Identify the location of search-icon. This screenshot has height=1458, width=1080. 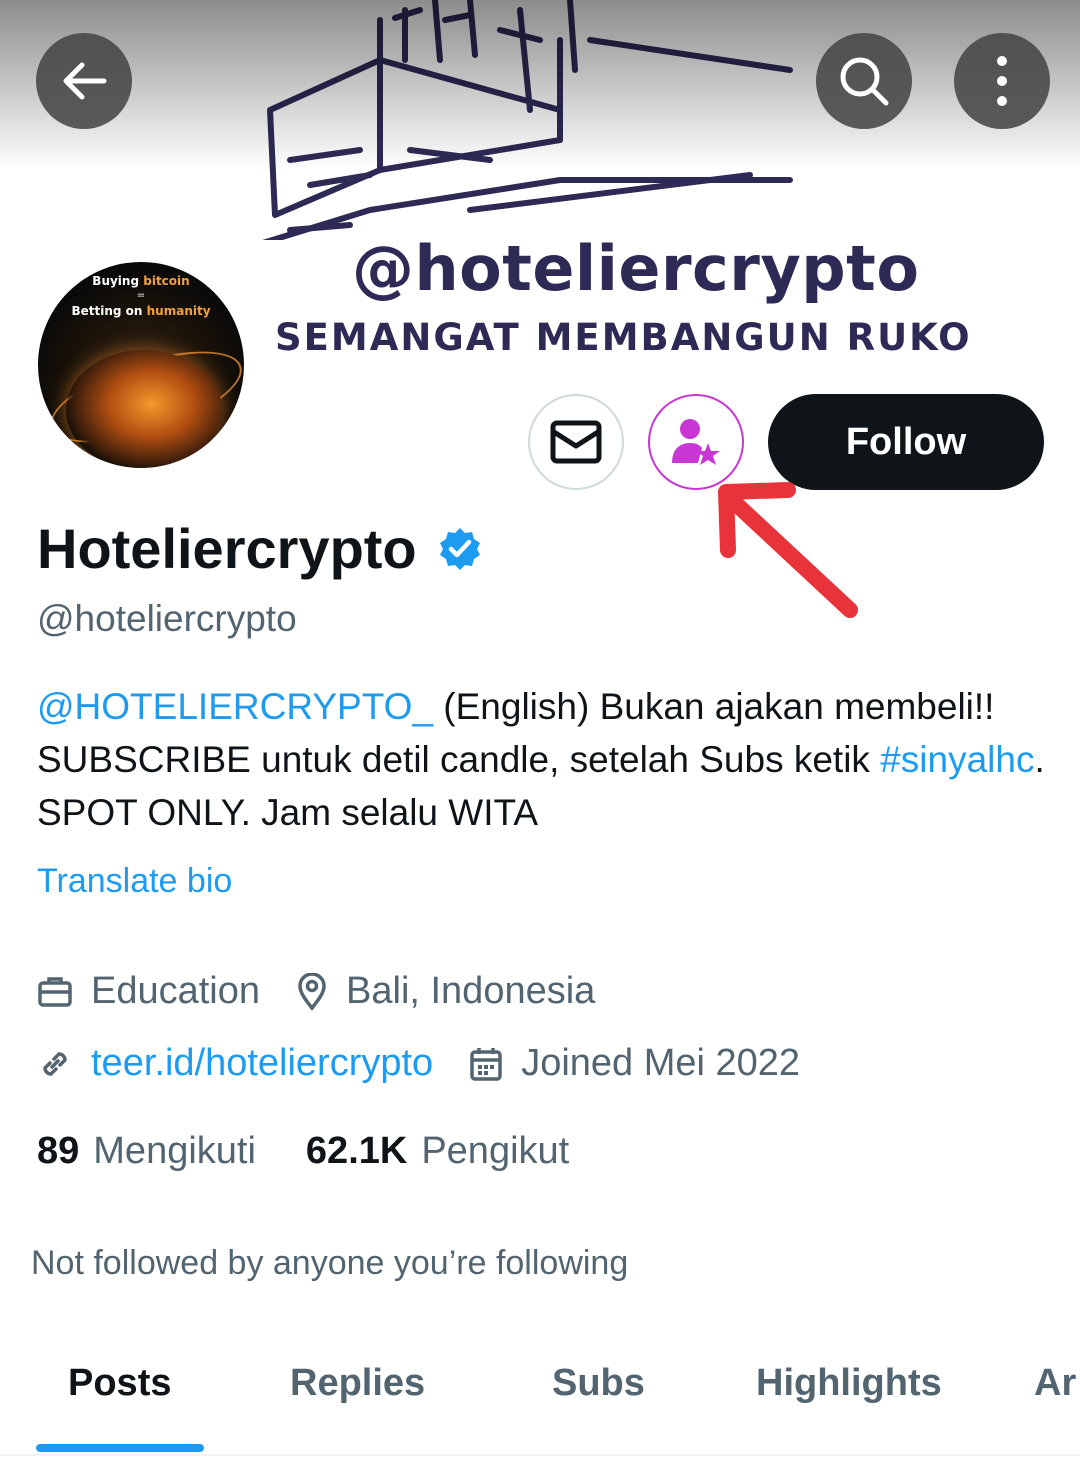
(864, 81).